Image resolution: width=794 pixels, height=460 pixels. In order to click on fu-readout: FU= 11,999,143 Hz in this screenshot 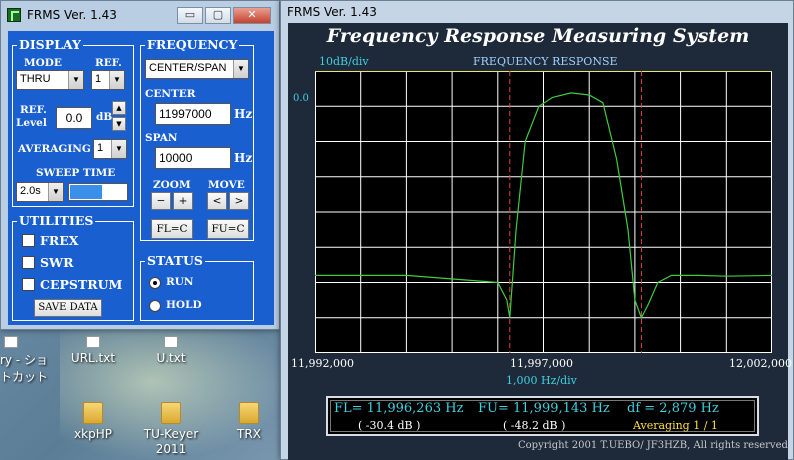, I will do `click(544, 408)`.